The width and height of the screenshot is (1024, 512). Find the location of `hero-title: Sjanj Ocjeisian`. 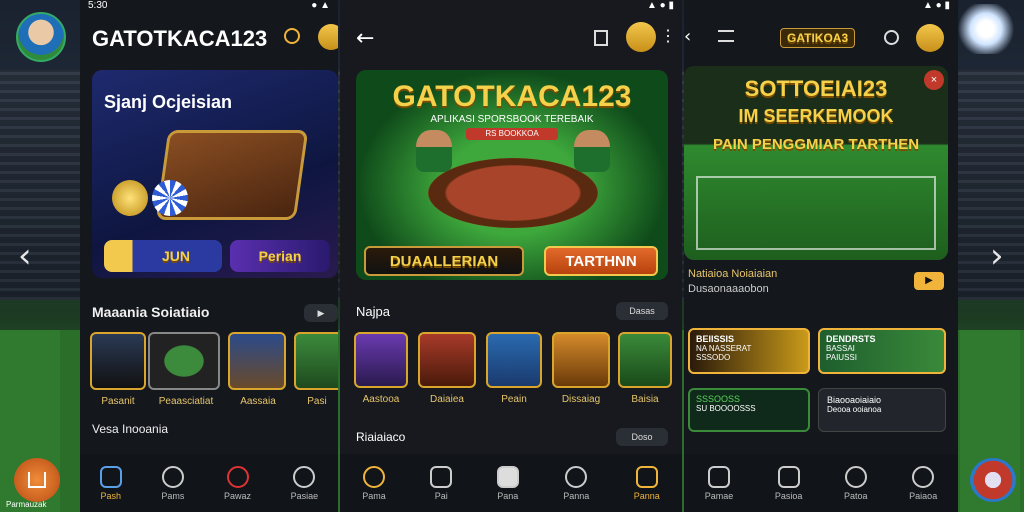

hero-title: Sjanj Ocjeisian is located at coordinates (168, 102).